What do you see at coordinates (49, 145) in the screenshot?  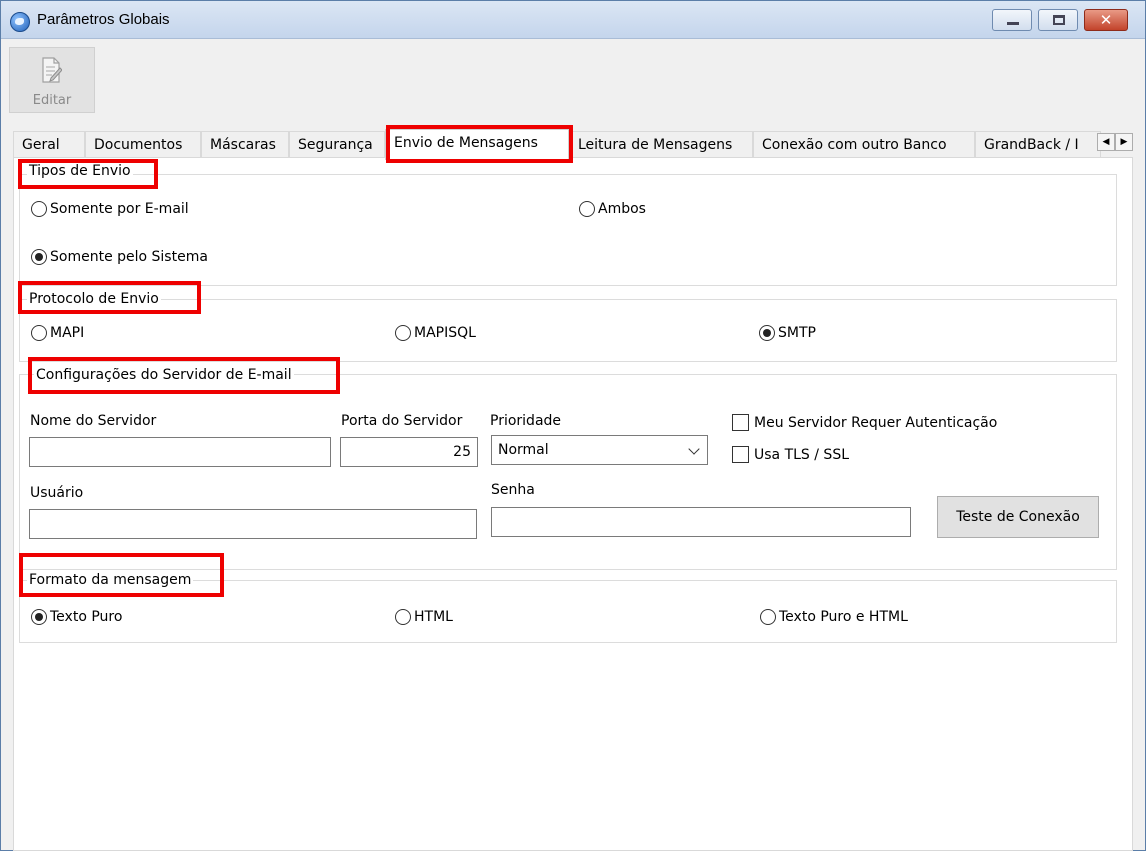 I see `tab-geral: Geral` at bounding box center [49, 145].